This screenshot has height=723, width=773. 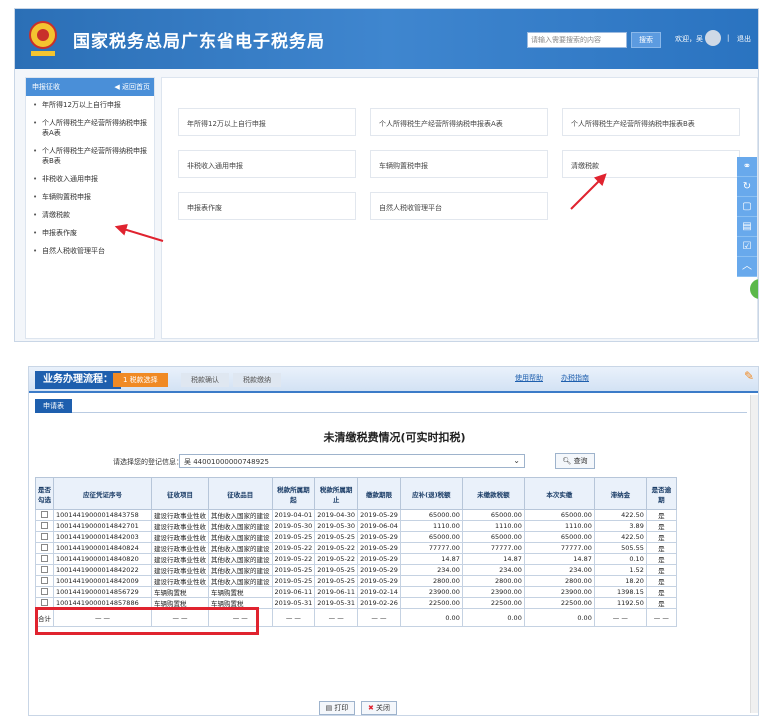 I want to click on table-cell: 10014419000014857886, so click(x=102, y=603).